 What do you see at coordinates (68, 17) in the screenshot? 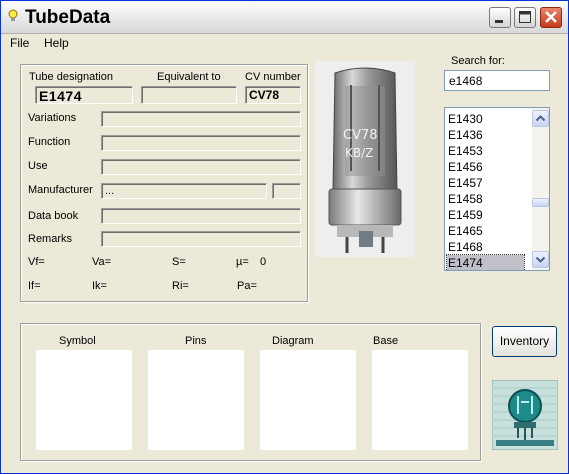
I see `window-title: TubeData` at bounding box center [68, 17].